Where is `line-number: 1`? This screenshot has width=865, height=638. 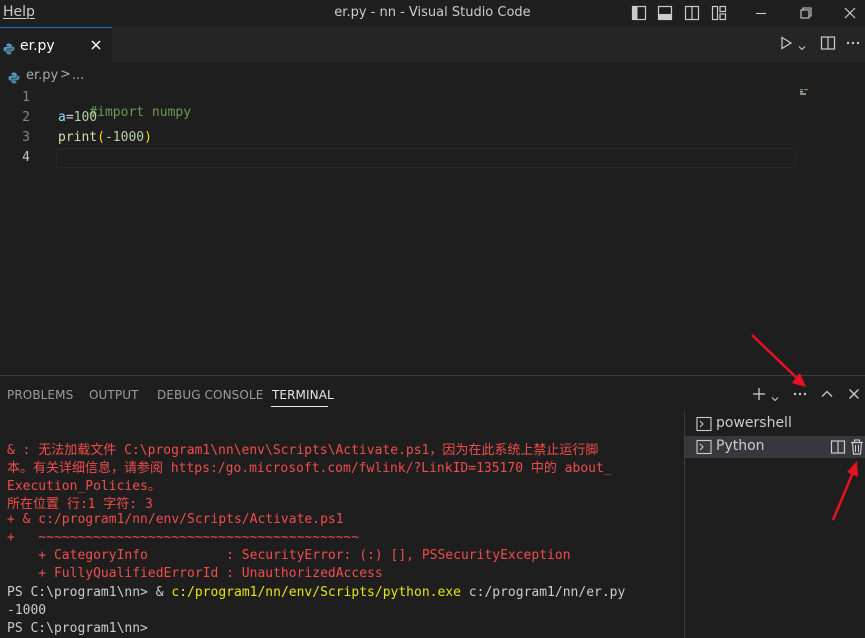
line-number: 1 is located at coordinates (26, 97).